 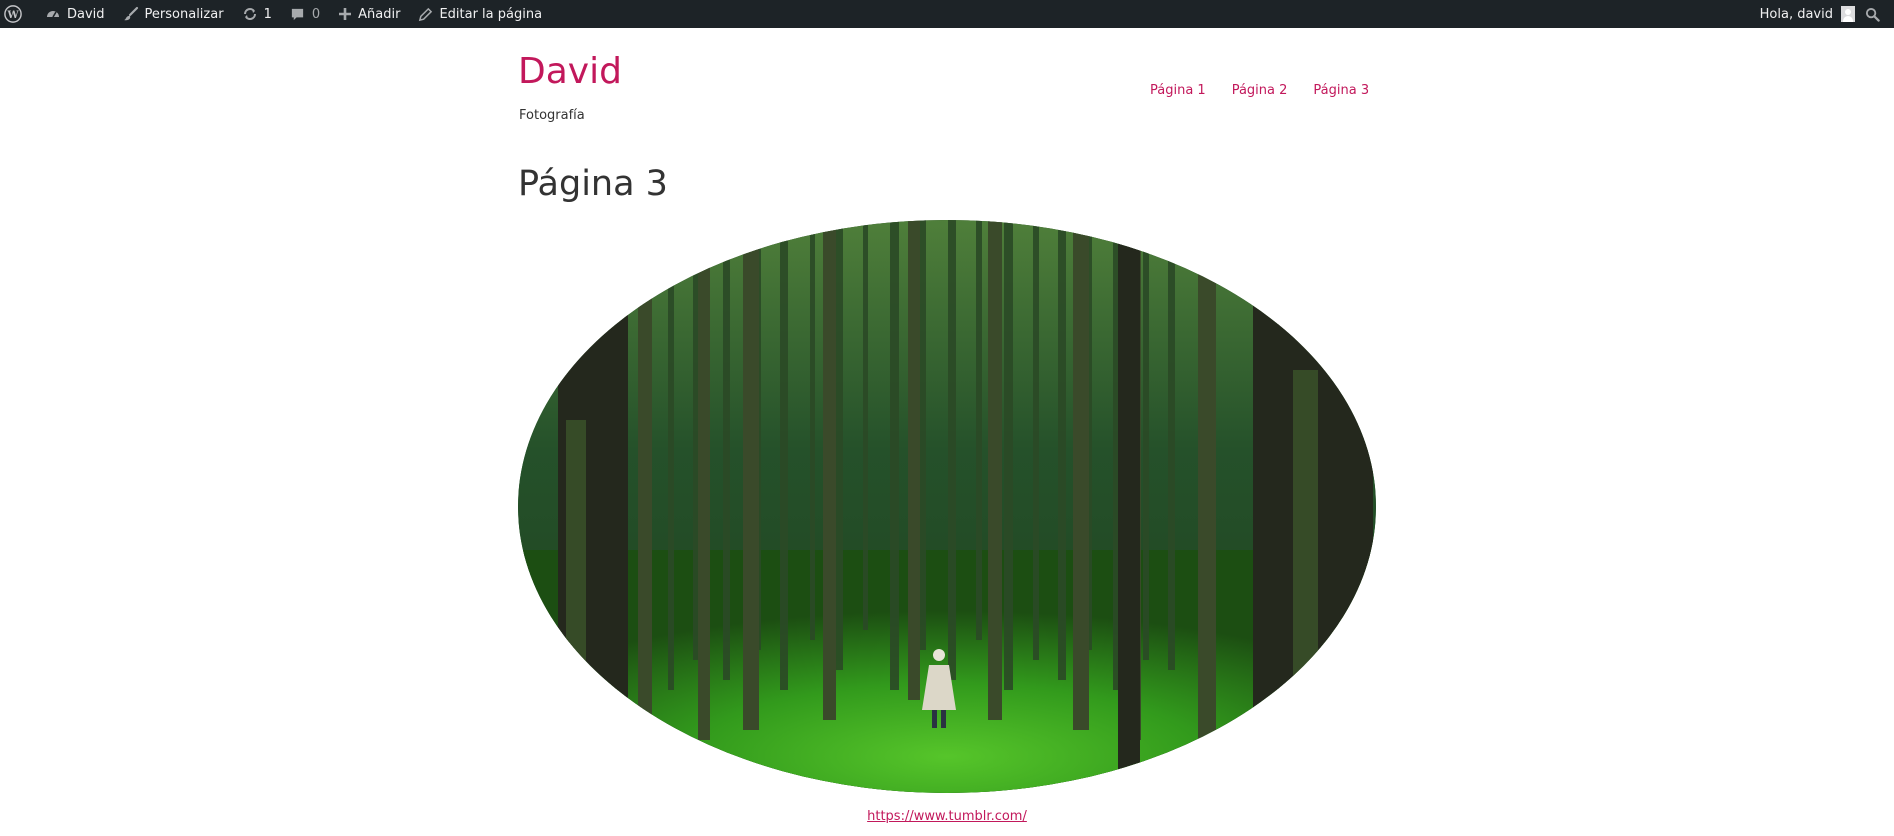 What do you see at coordinates (86, 14) in the screenshot?
I see `site-name-label: David` at bounding box center [86, 14].